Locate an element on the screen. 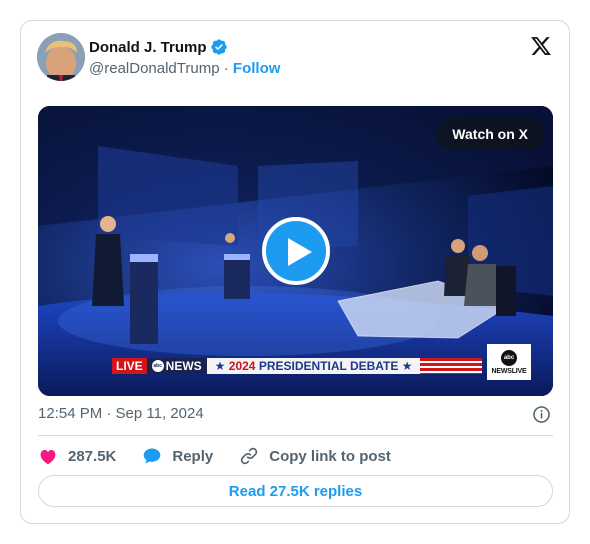 The height and width of the screenshot is (544, 590). debate-title: ★ 2024 PRESIDENTIAL DEBATE ★ is located at coordinates (313, 366).